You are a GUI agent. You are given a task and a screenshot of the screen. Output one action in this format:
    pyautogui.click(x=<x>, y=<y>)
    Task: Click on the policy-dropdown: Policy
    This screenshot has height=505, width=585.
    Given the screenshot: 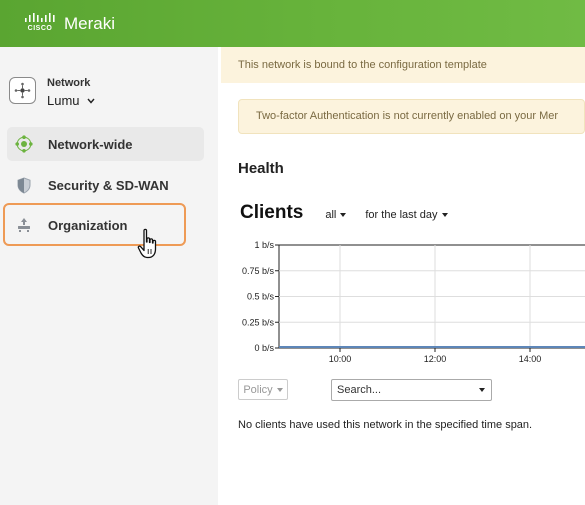 What is the action you would take?
    pyautogui.click(x=263, y=389)
    